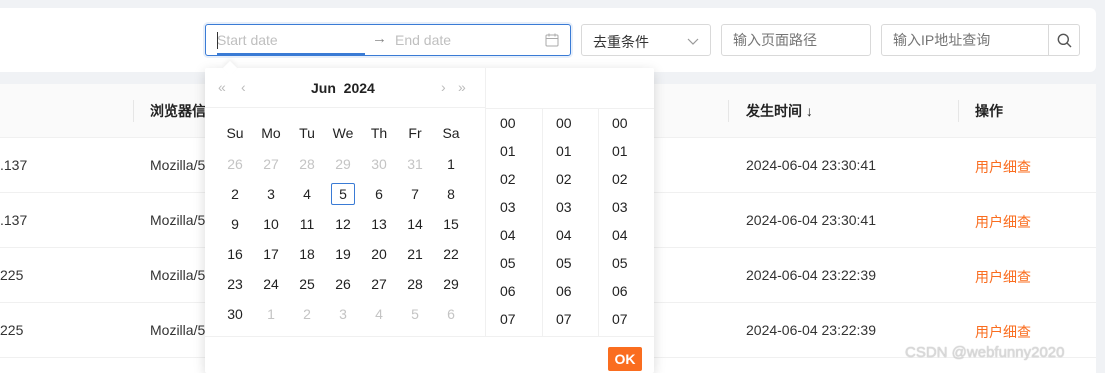 Image resolution: width=1105 pixels, height=373 pixels. I want to click on day-cell: 20, so click(379, 254).